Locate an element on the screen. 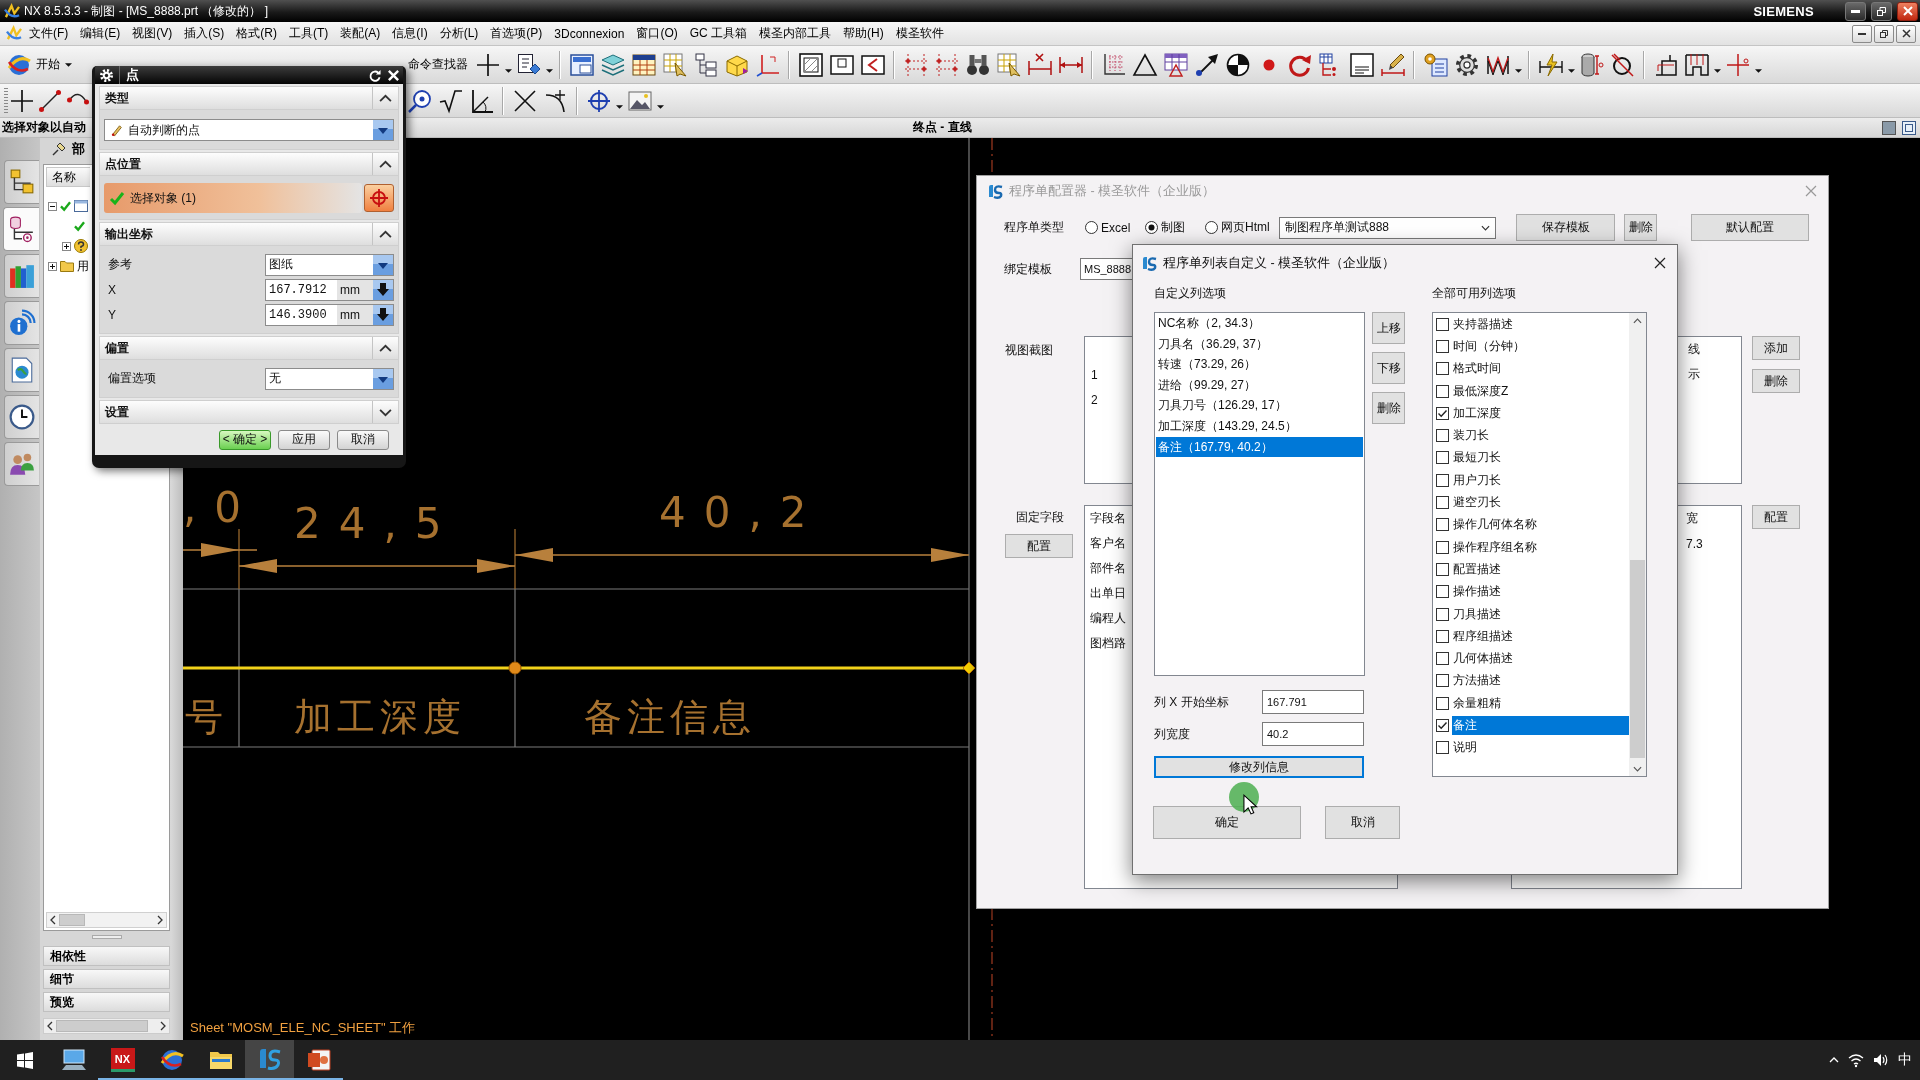 This screenshot has height=1080, width=1920. dropdown: 图纸 is located at coordinates (329, 264).